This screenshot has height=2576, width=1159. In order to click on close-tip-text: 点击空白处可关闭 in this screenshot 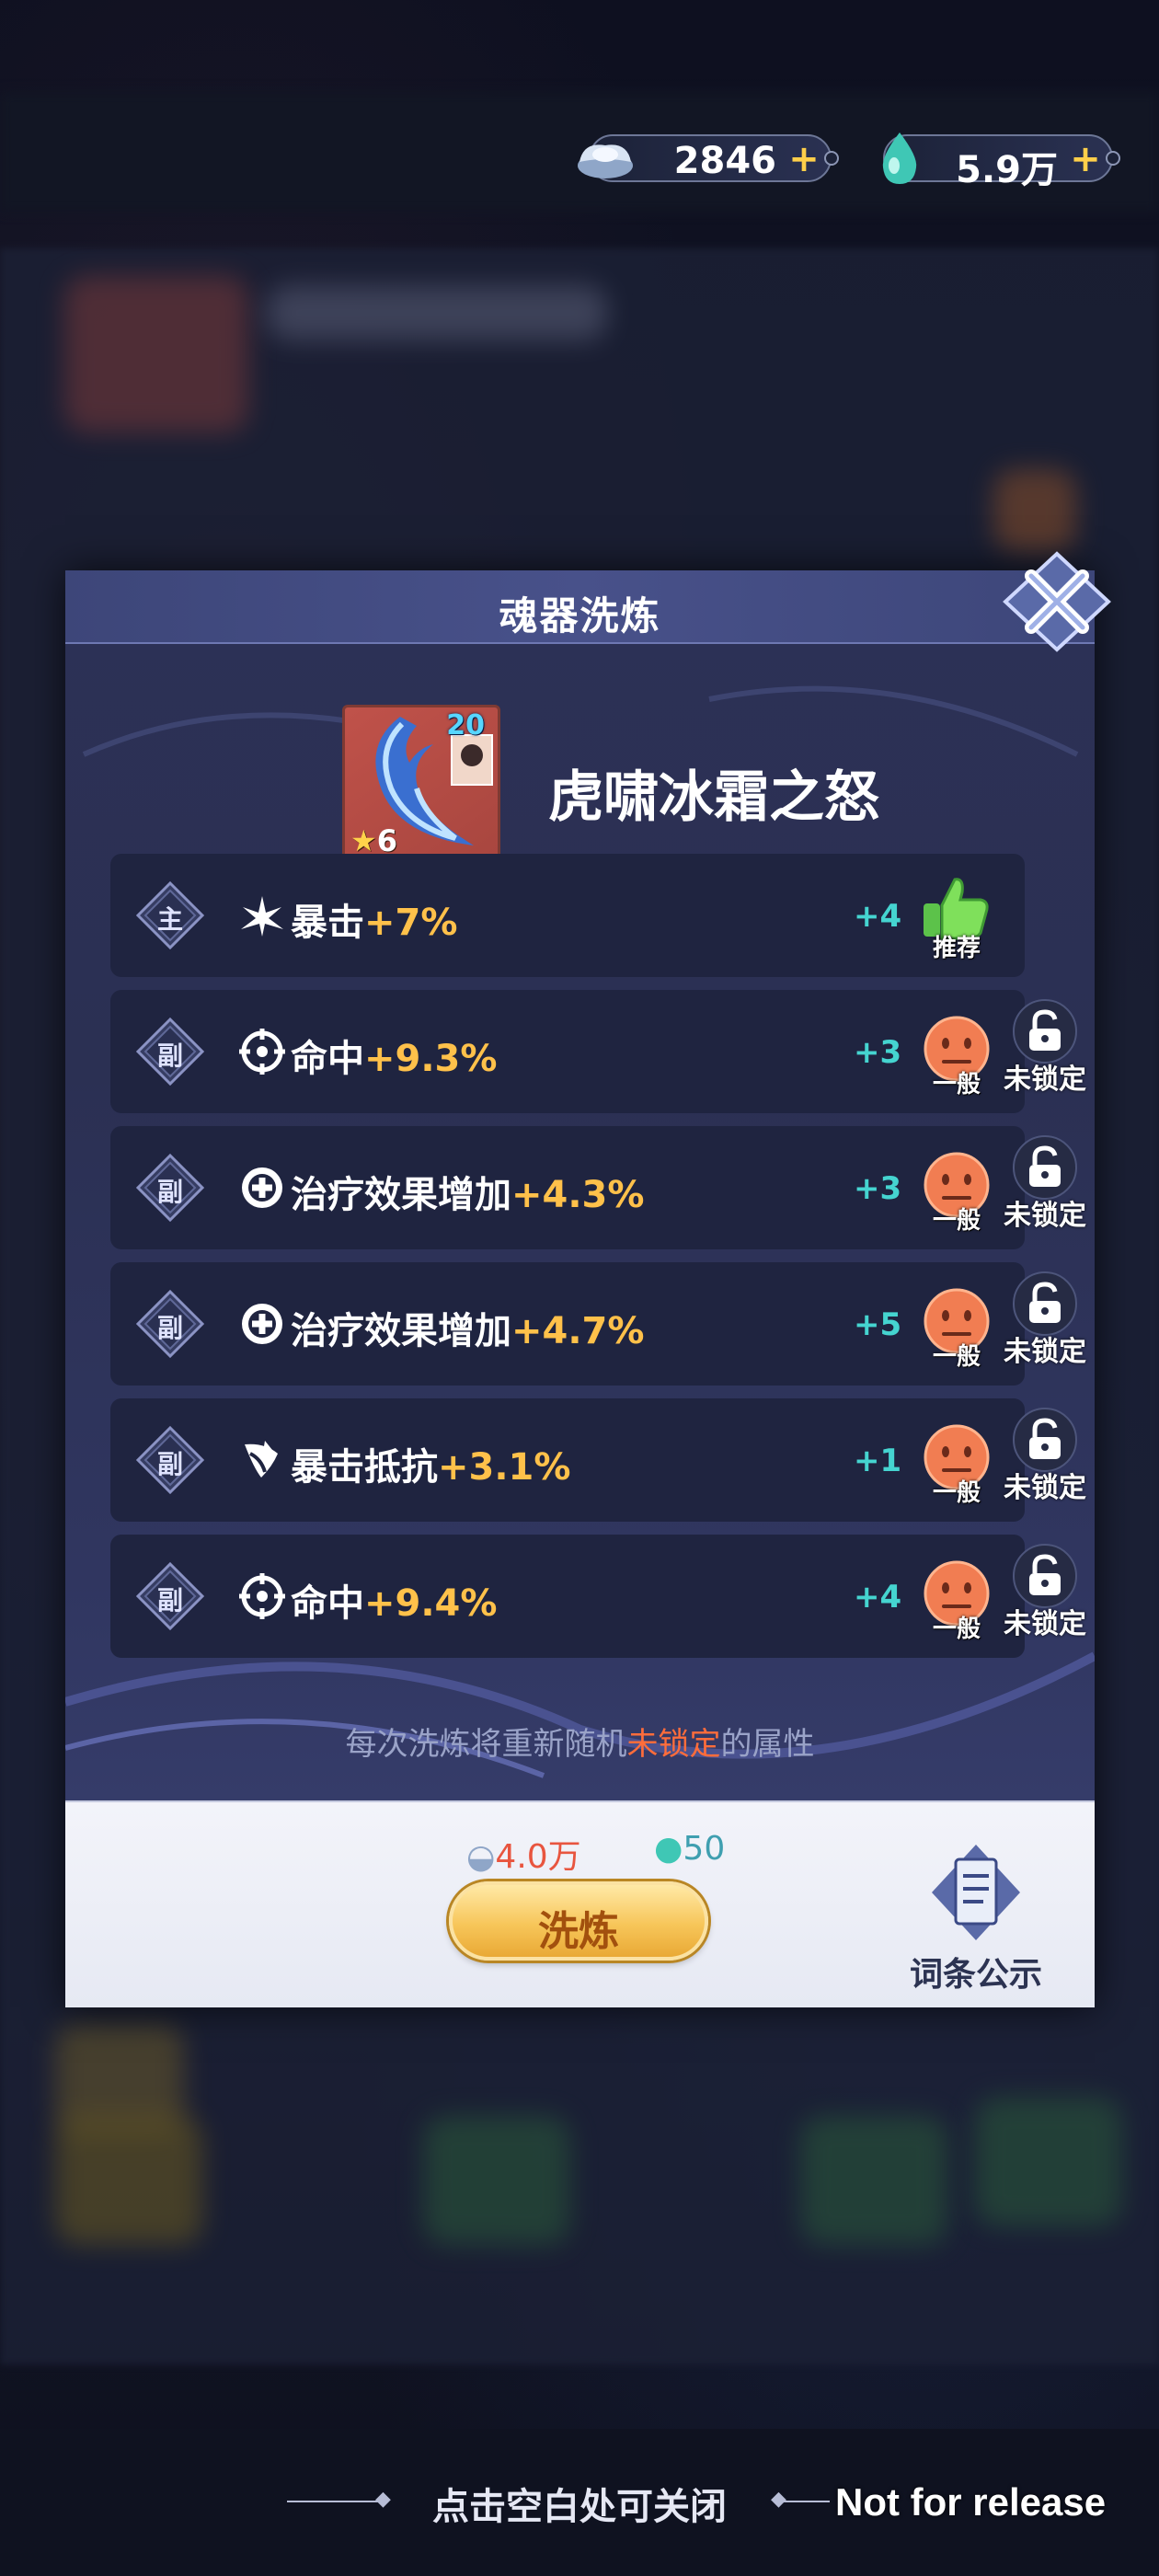, I will do `click(579, 2507)`.